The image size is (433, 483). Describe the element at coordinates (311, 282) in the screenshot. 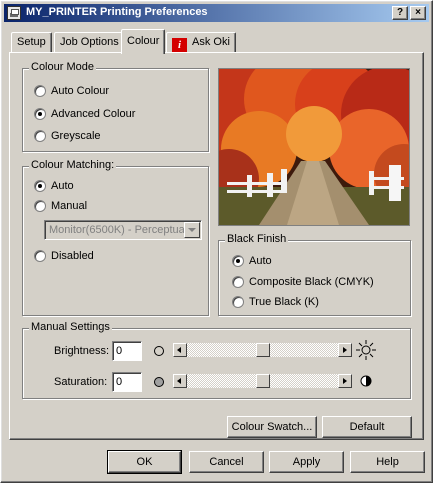

I see `radio-label: Composite Black (CMYK)` at that location.